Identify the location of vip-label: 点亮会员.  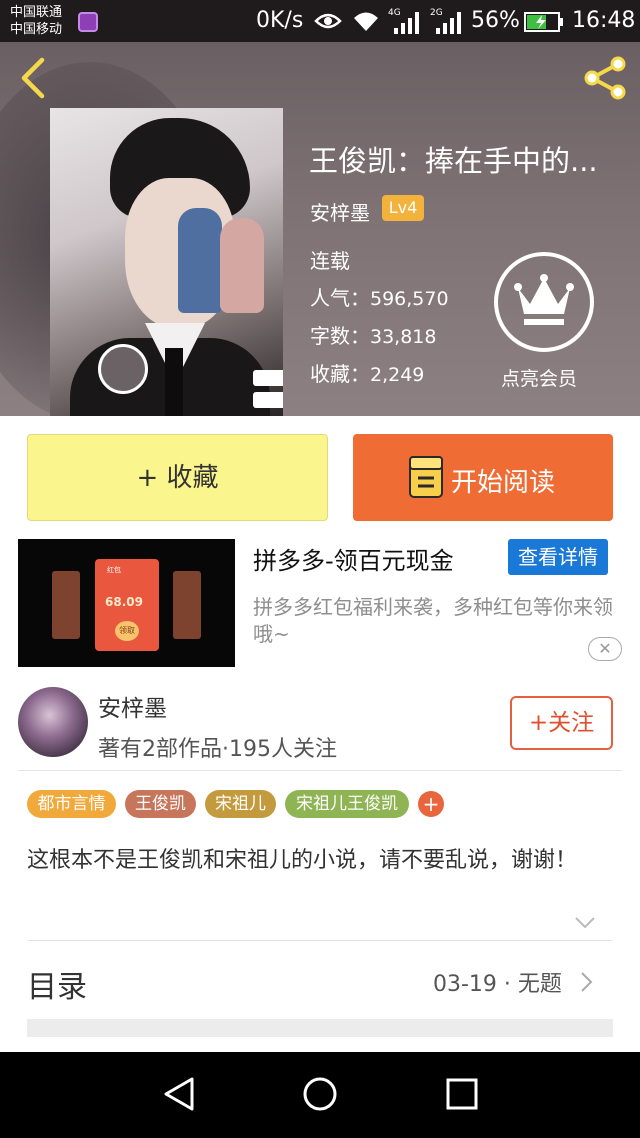
(539, 377).